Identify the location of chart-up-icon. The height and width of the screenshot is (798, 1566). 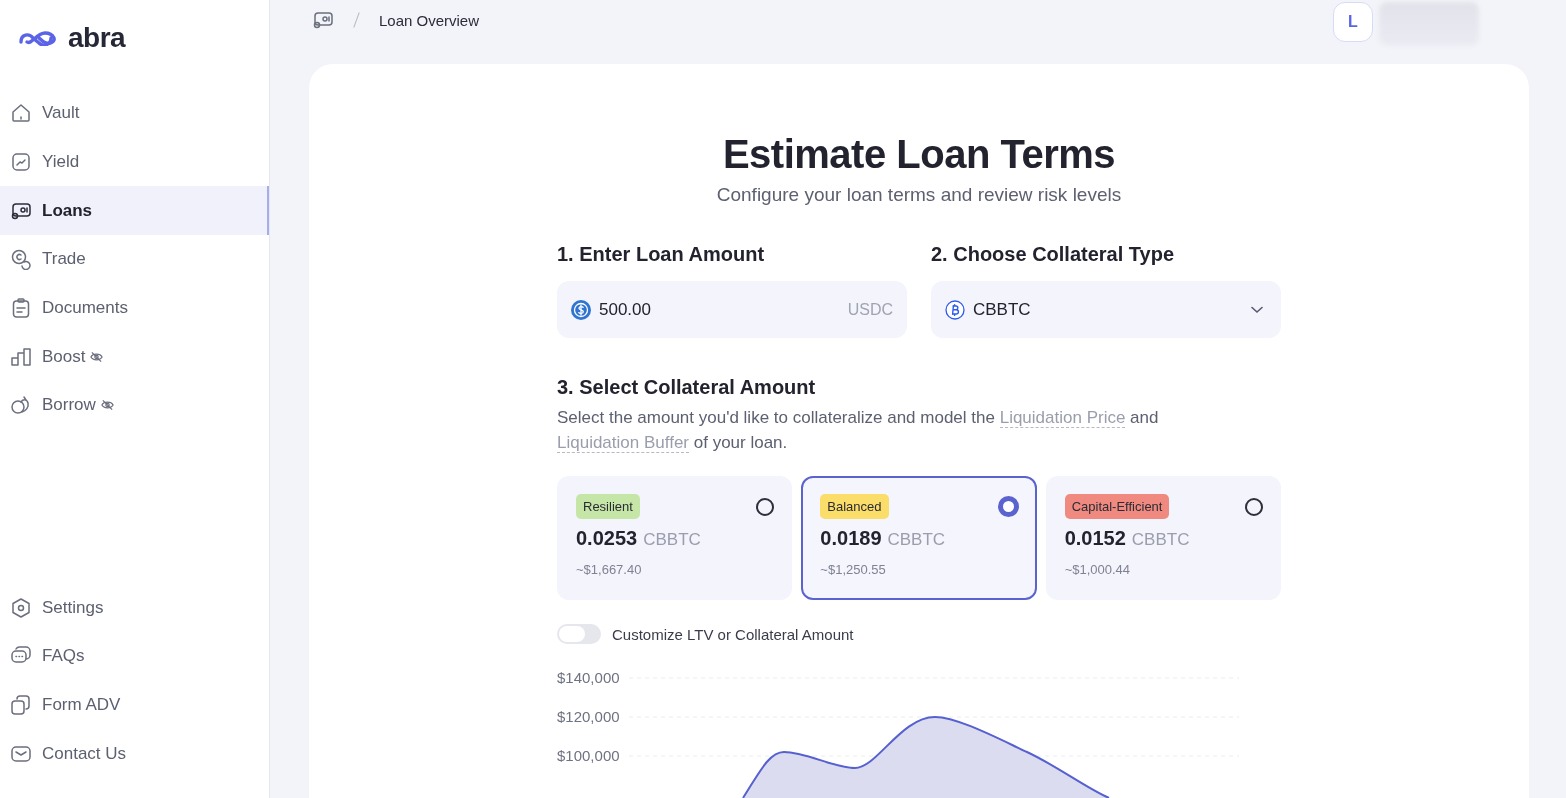
(21, 162).